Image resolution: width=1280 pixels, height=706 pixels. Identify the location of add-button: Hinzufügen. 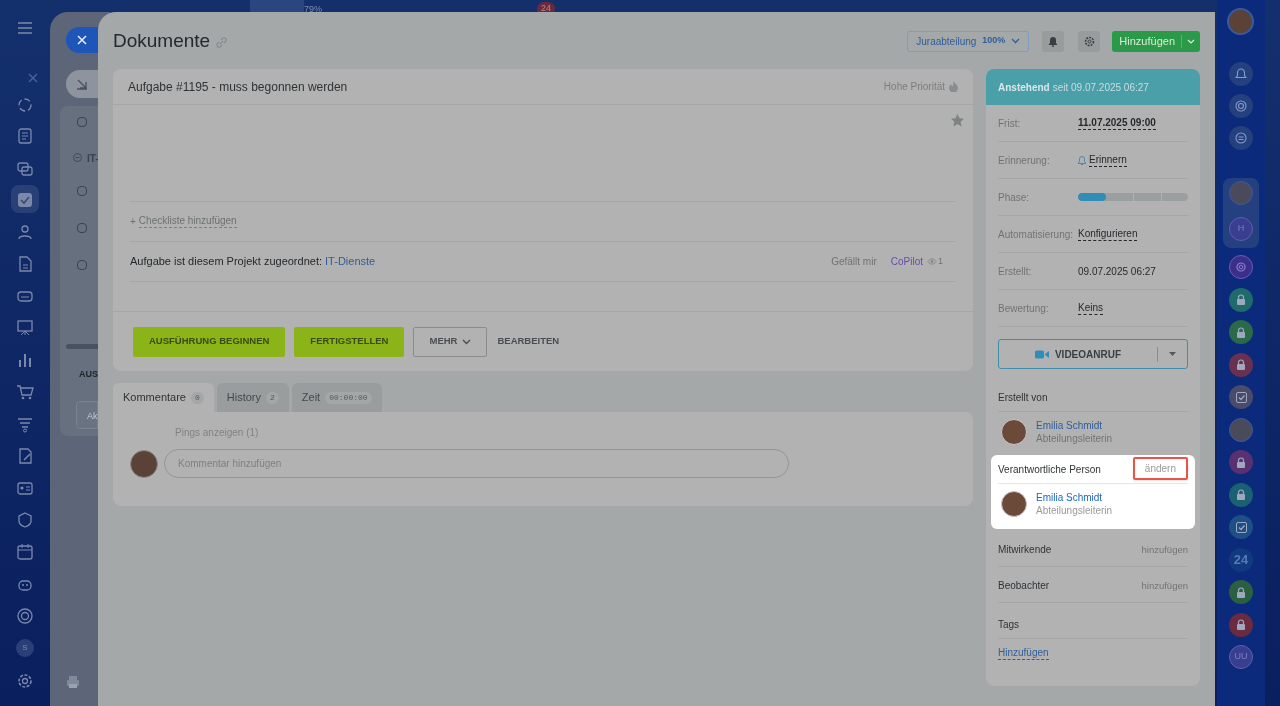
(1156, 41).